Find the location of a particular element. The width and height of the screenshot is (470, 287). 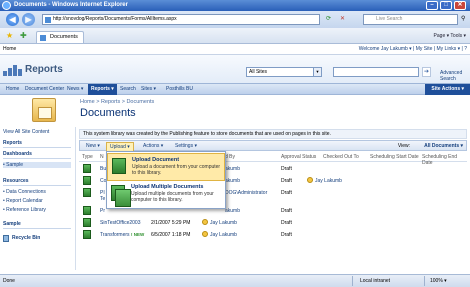

tab-documents: Documents is located at coordinates (60, 37).